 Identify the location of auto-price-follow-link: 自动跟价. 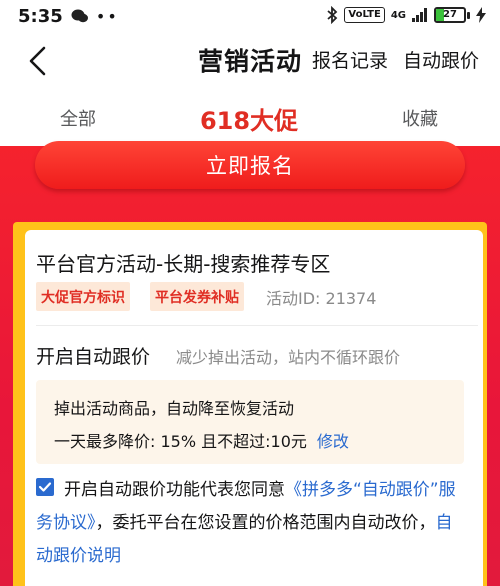
(441, 59).